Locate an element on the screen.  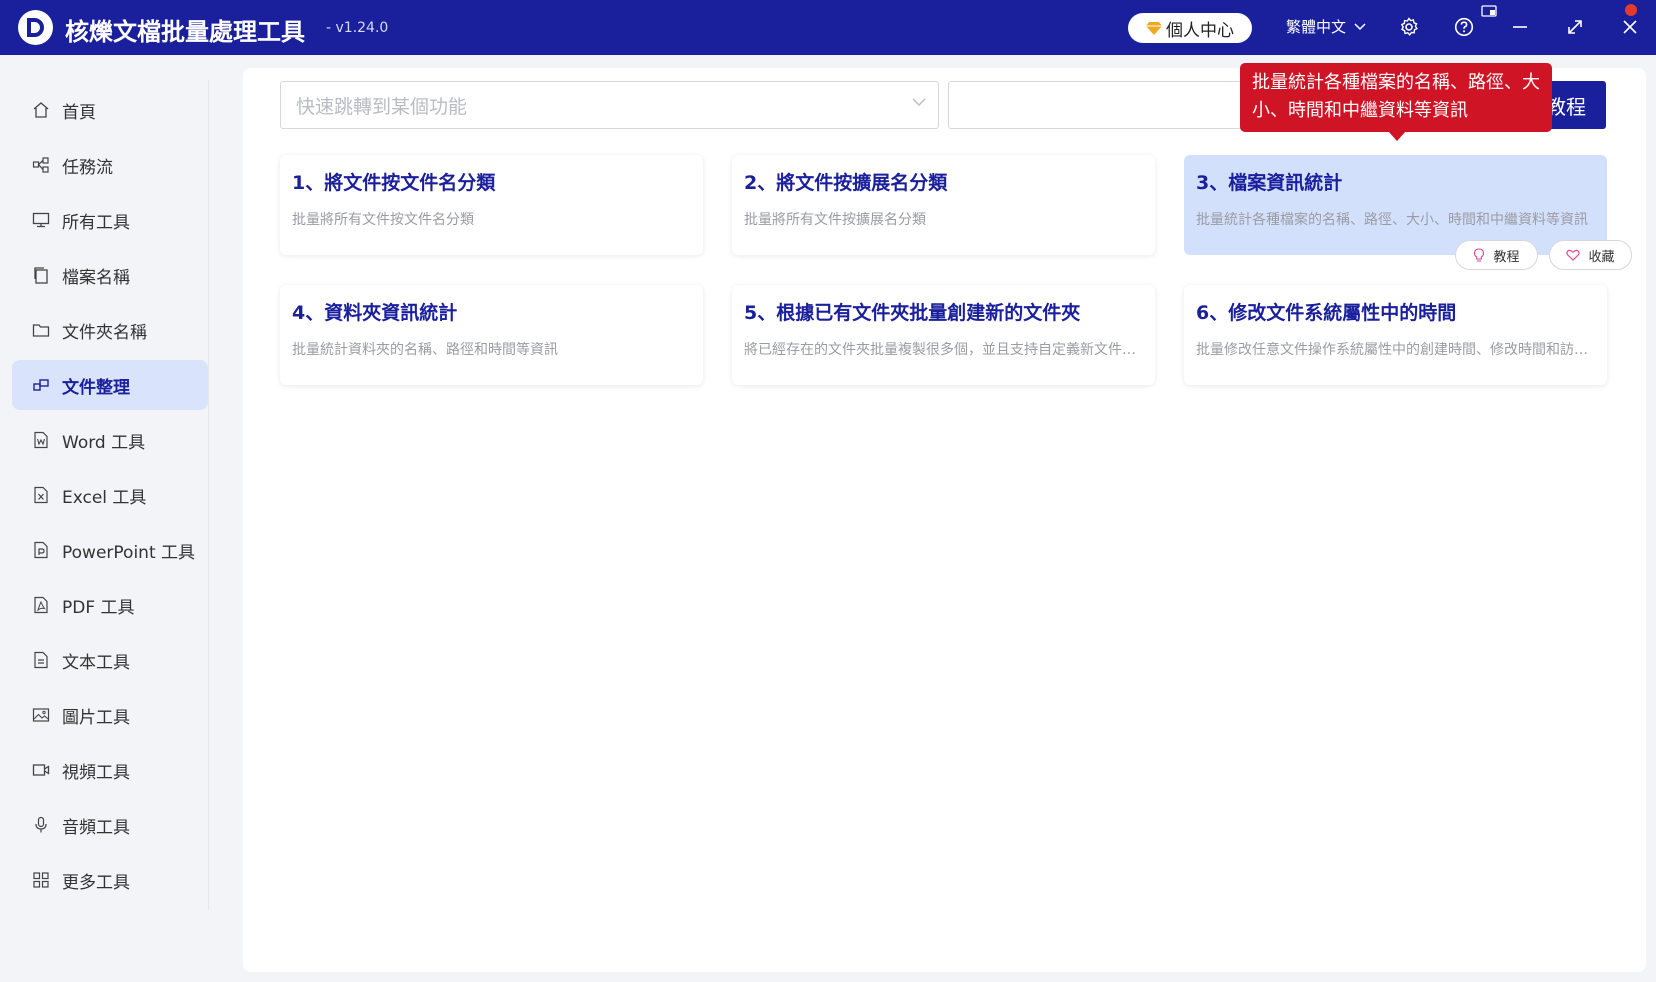
card-favorite-button: 收藏 is located at coordinates (1590, 255).